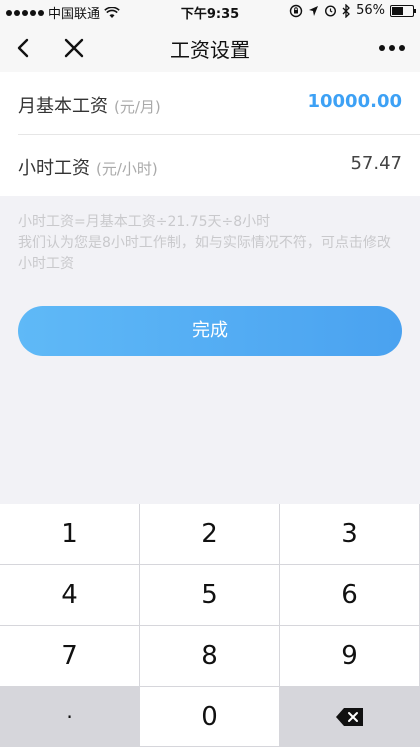 The width and height of the screenshot is (420, 747). What do you see at coordinates (350, 656) in the screenshot?
I see `key-9: 9` at bounding box center [350, 656].